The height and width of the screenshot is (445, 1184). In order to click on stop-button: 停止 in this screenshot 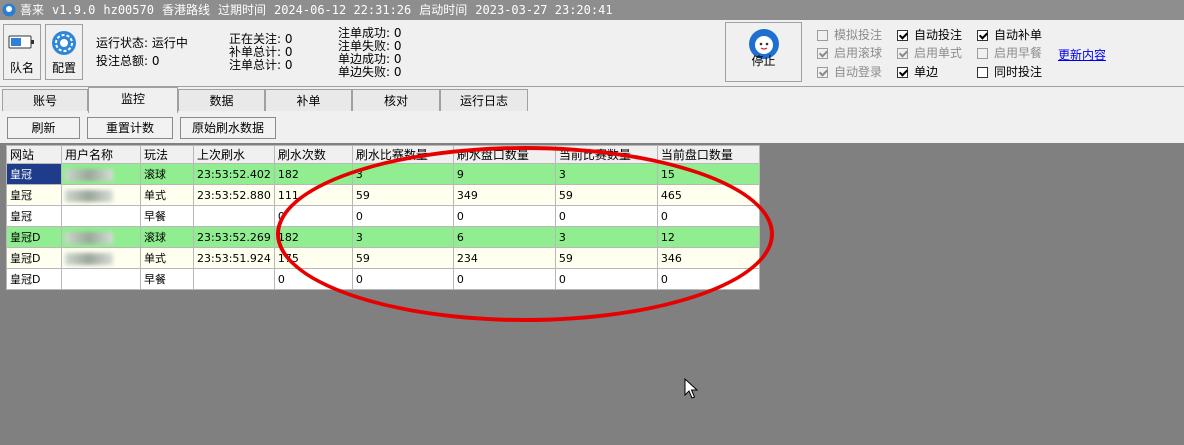, I will do `click(763, 52)`.